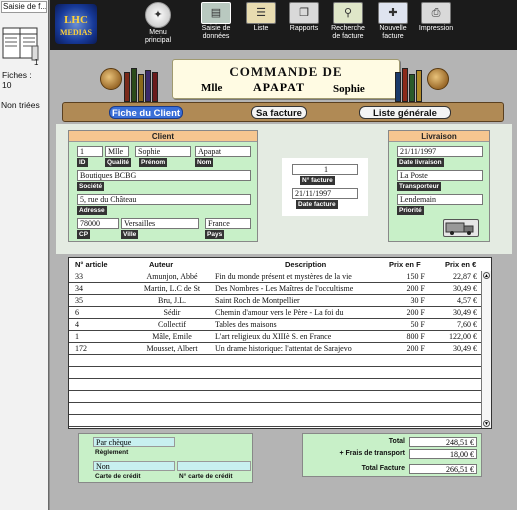 Image resolution: width=517 pixels, height=510 pixels. What do you see at coordinates (134, 466) in the screenshot?
I see `carte-credit-field: Non` at bounding box center [134, 466].